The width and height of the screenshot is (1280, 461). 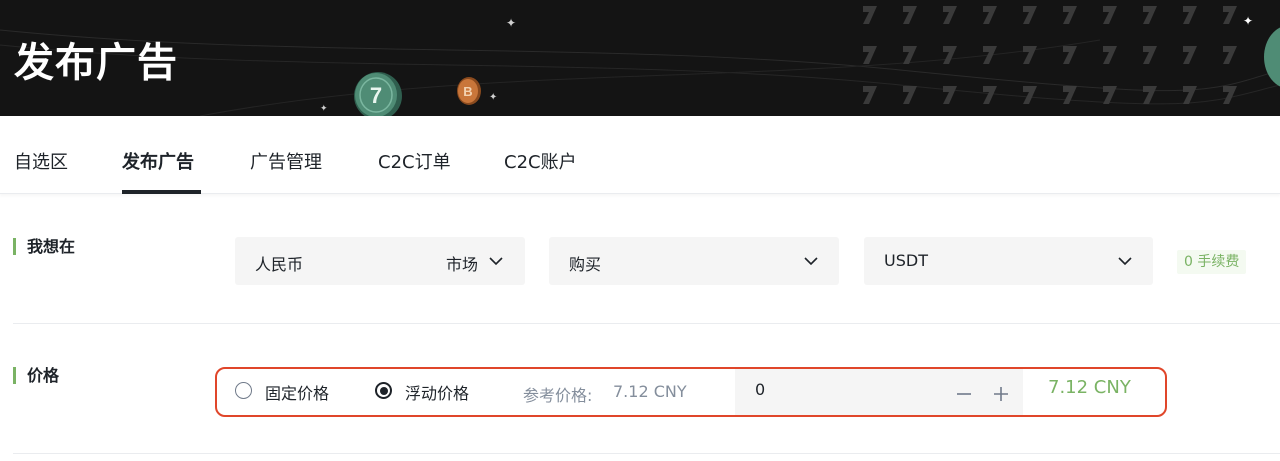 What do you see at coordinates (1272, 57) in the screenshot?
I see `brand-coin-edge-icon` at bounding box center [1272, 57].